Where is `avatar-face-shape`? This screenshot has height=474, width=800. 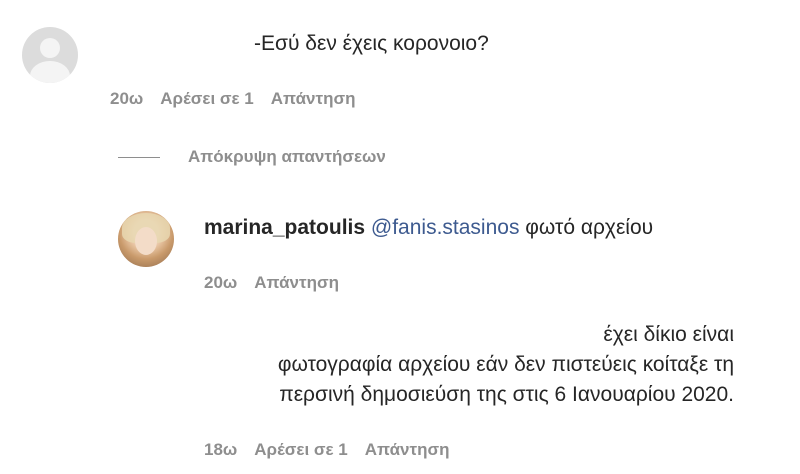
avatar-face-shape is located at coordinates (146, 241).